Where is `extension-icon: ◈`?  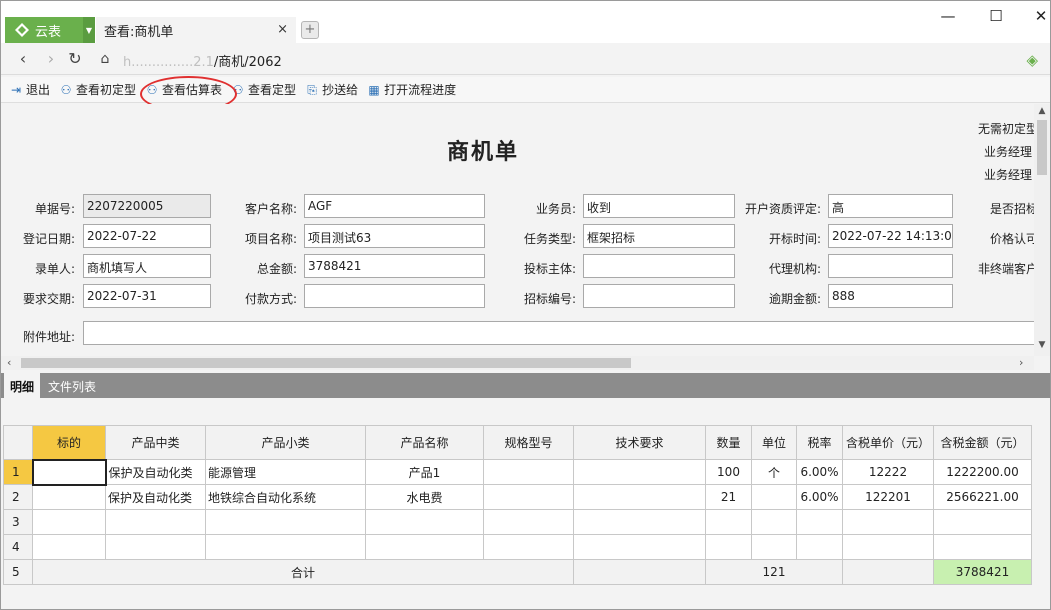
extension-icon: ◈ is located at coordinates (1032, 60).